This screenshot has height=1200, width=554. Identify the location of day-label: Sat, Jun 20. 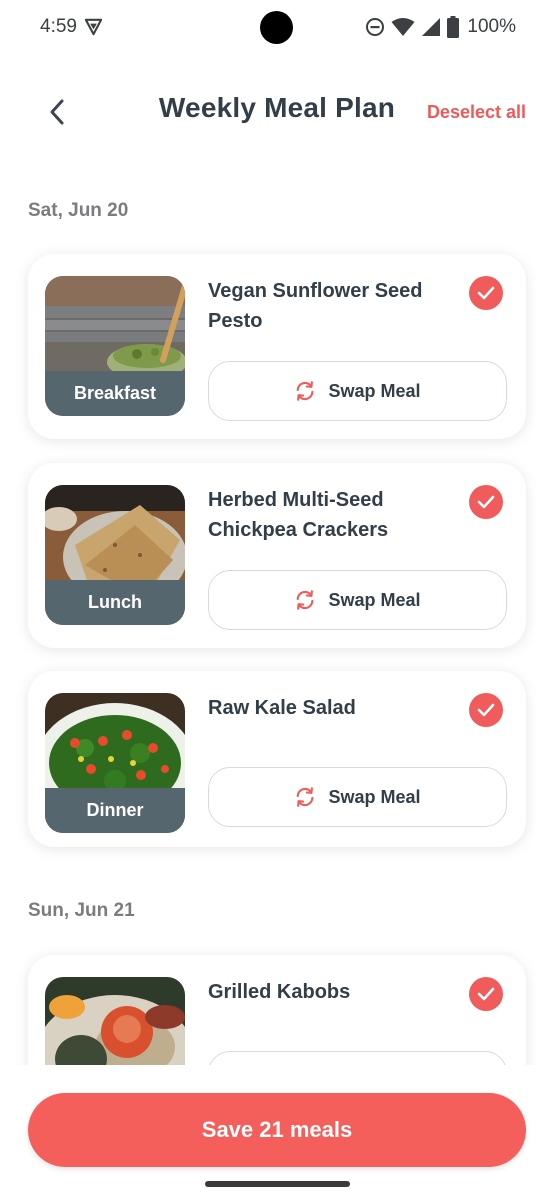
(78, 210).